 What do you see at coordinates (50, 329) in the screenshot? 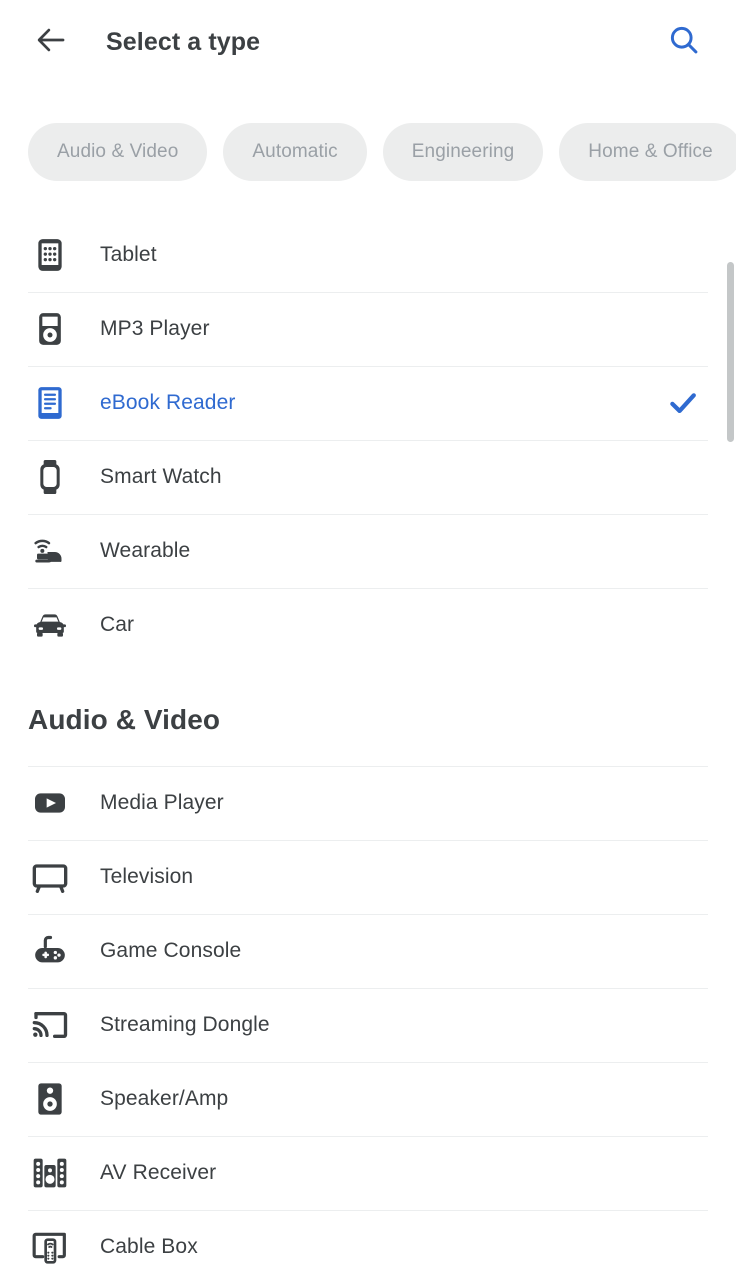
I see `mp3-player-icon` at bounding box center [50, 329].